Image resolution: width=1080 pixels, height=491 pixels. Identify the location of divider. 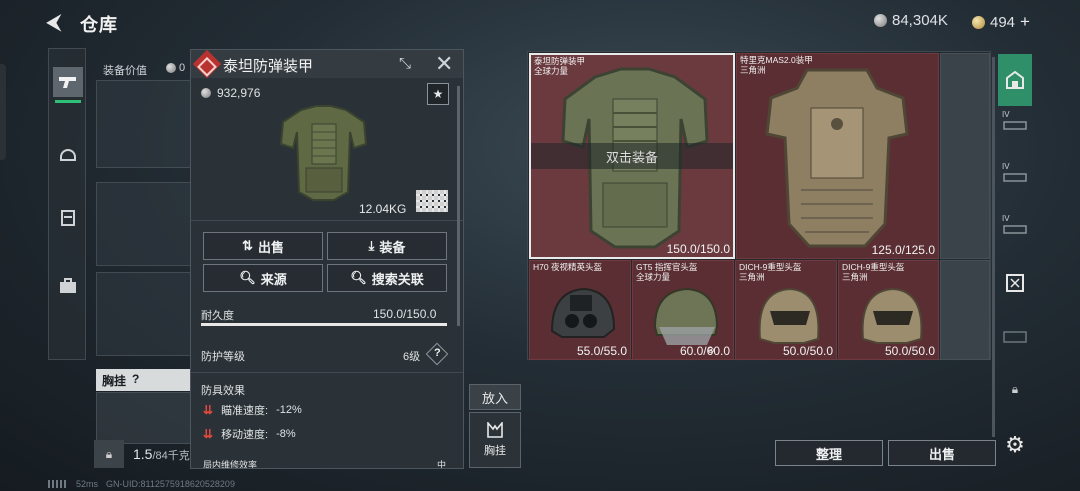
(327, 372).